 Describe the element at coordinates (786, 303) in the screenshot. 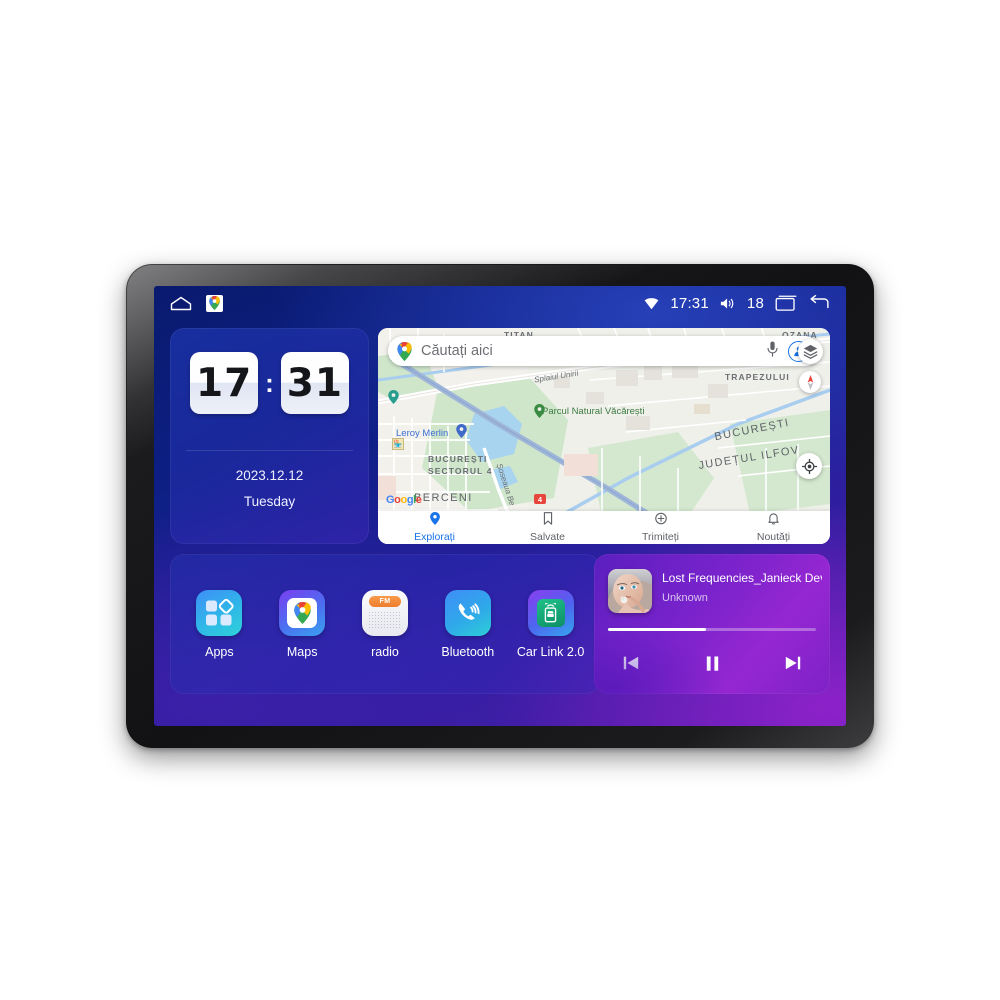

I see `recents-icon` at that location.